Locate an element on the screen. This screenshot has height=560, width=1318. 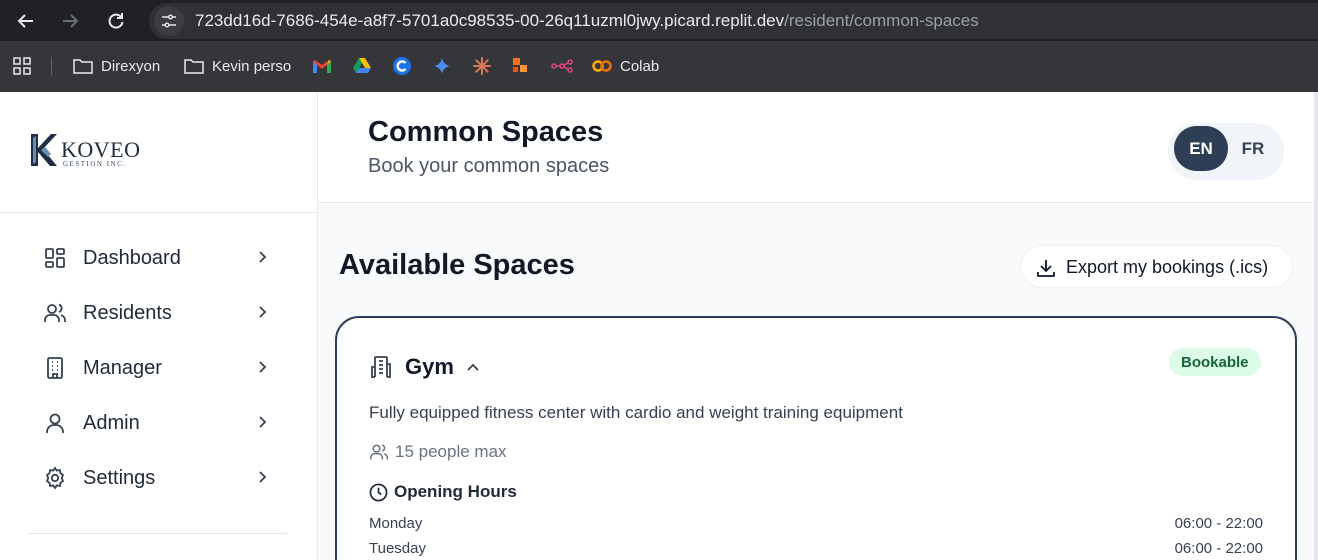
gemini-icon is located at coordinates (442, 66).